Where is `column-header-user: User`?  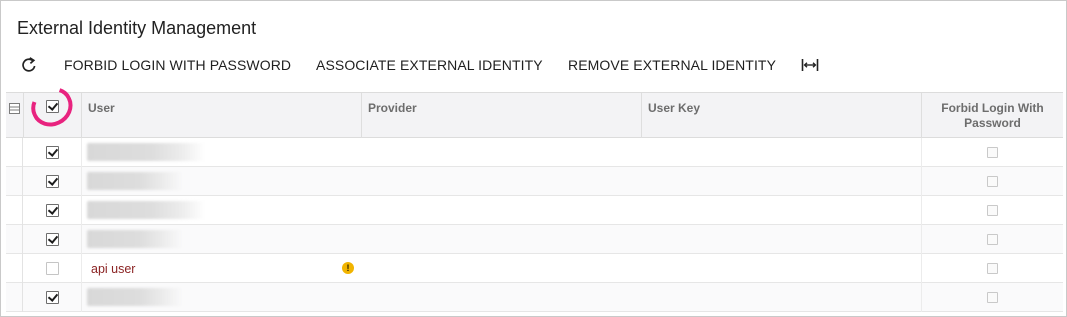
column-header-user: User is located at coordinates (221, 115).